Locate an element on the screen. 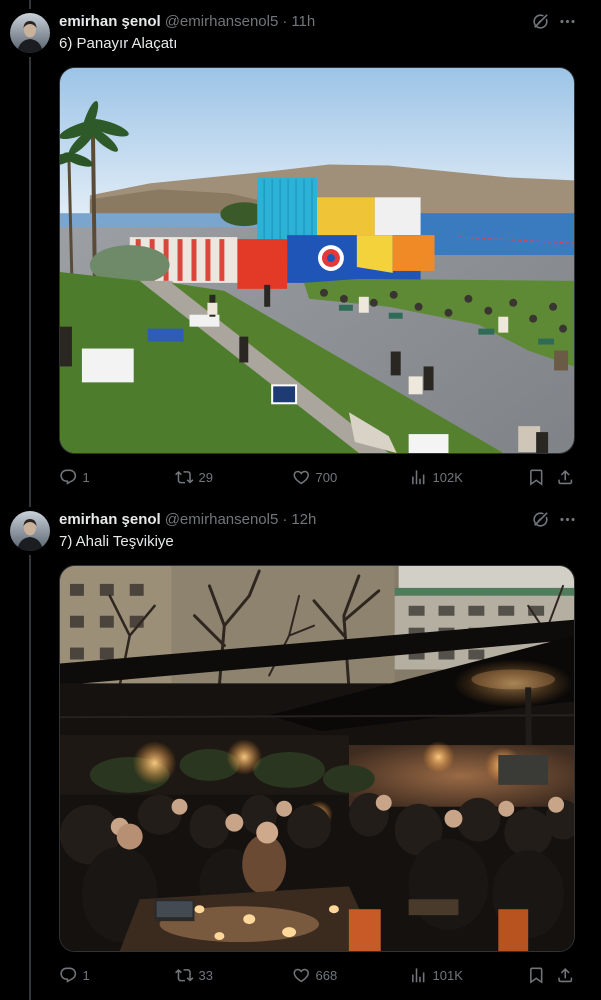 The width and height of the screenshot is (601, 1000). views-button: 101K is located at coordinates (436, 975).